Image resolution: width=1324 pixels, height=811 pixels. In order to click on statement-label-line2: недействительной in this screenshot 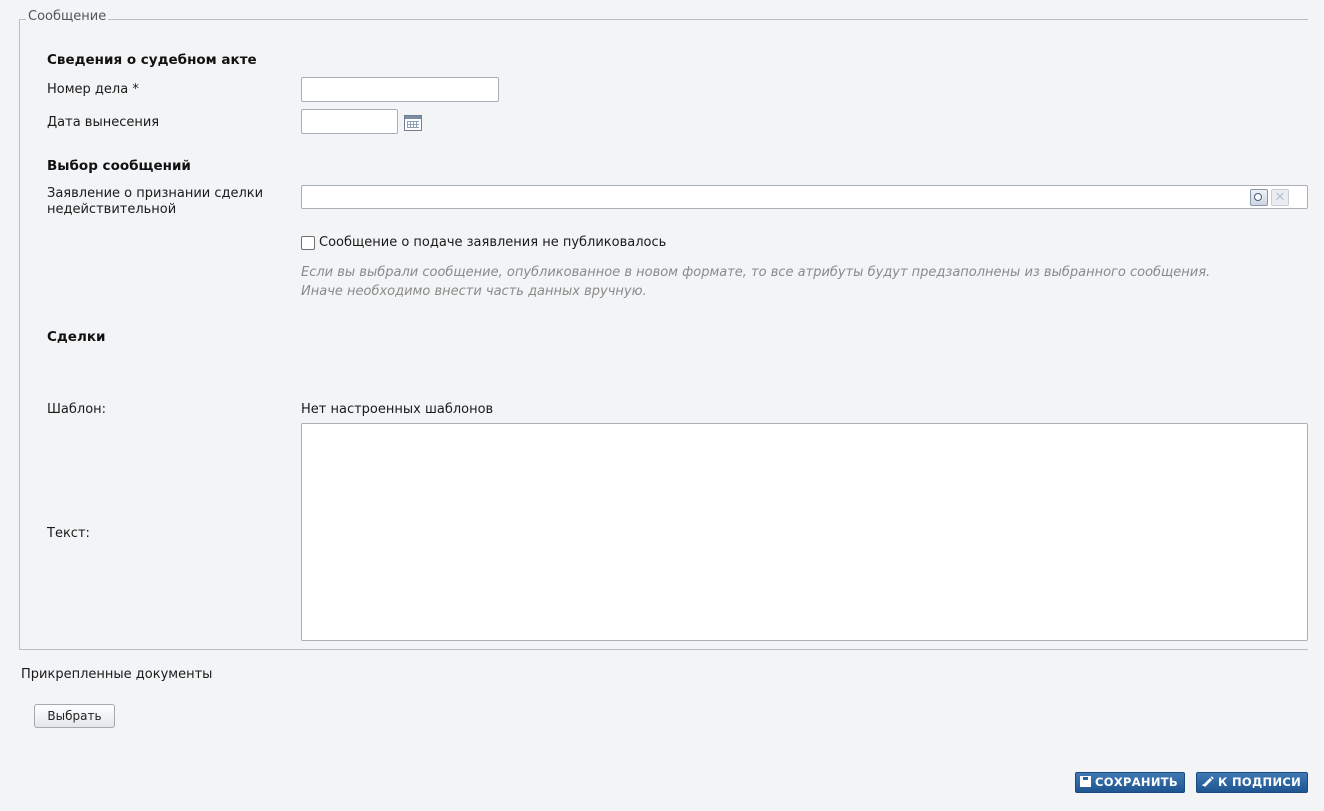, I will do `click(112, 209)`.